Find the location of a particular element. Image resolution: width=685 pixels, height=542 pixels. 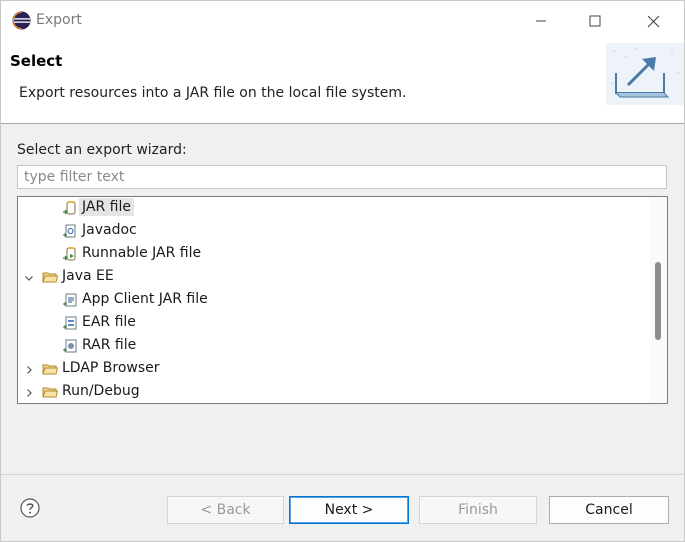

minimize-icon is located at coordinates (541, 21).